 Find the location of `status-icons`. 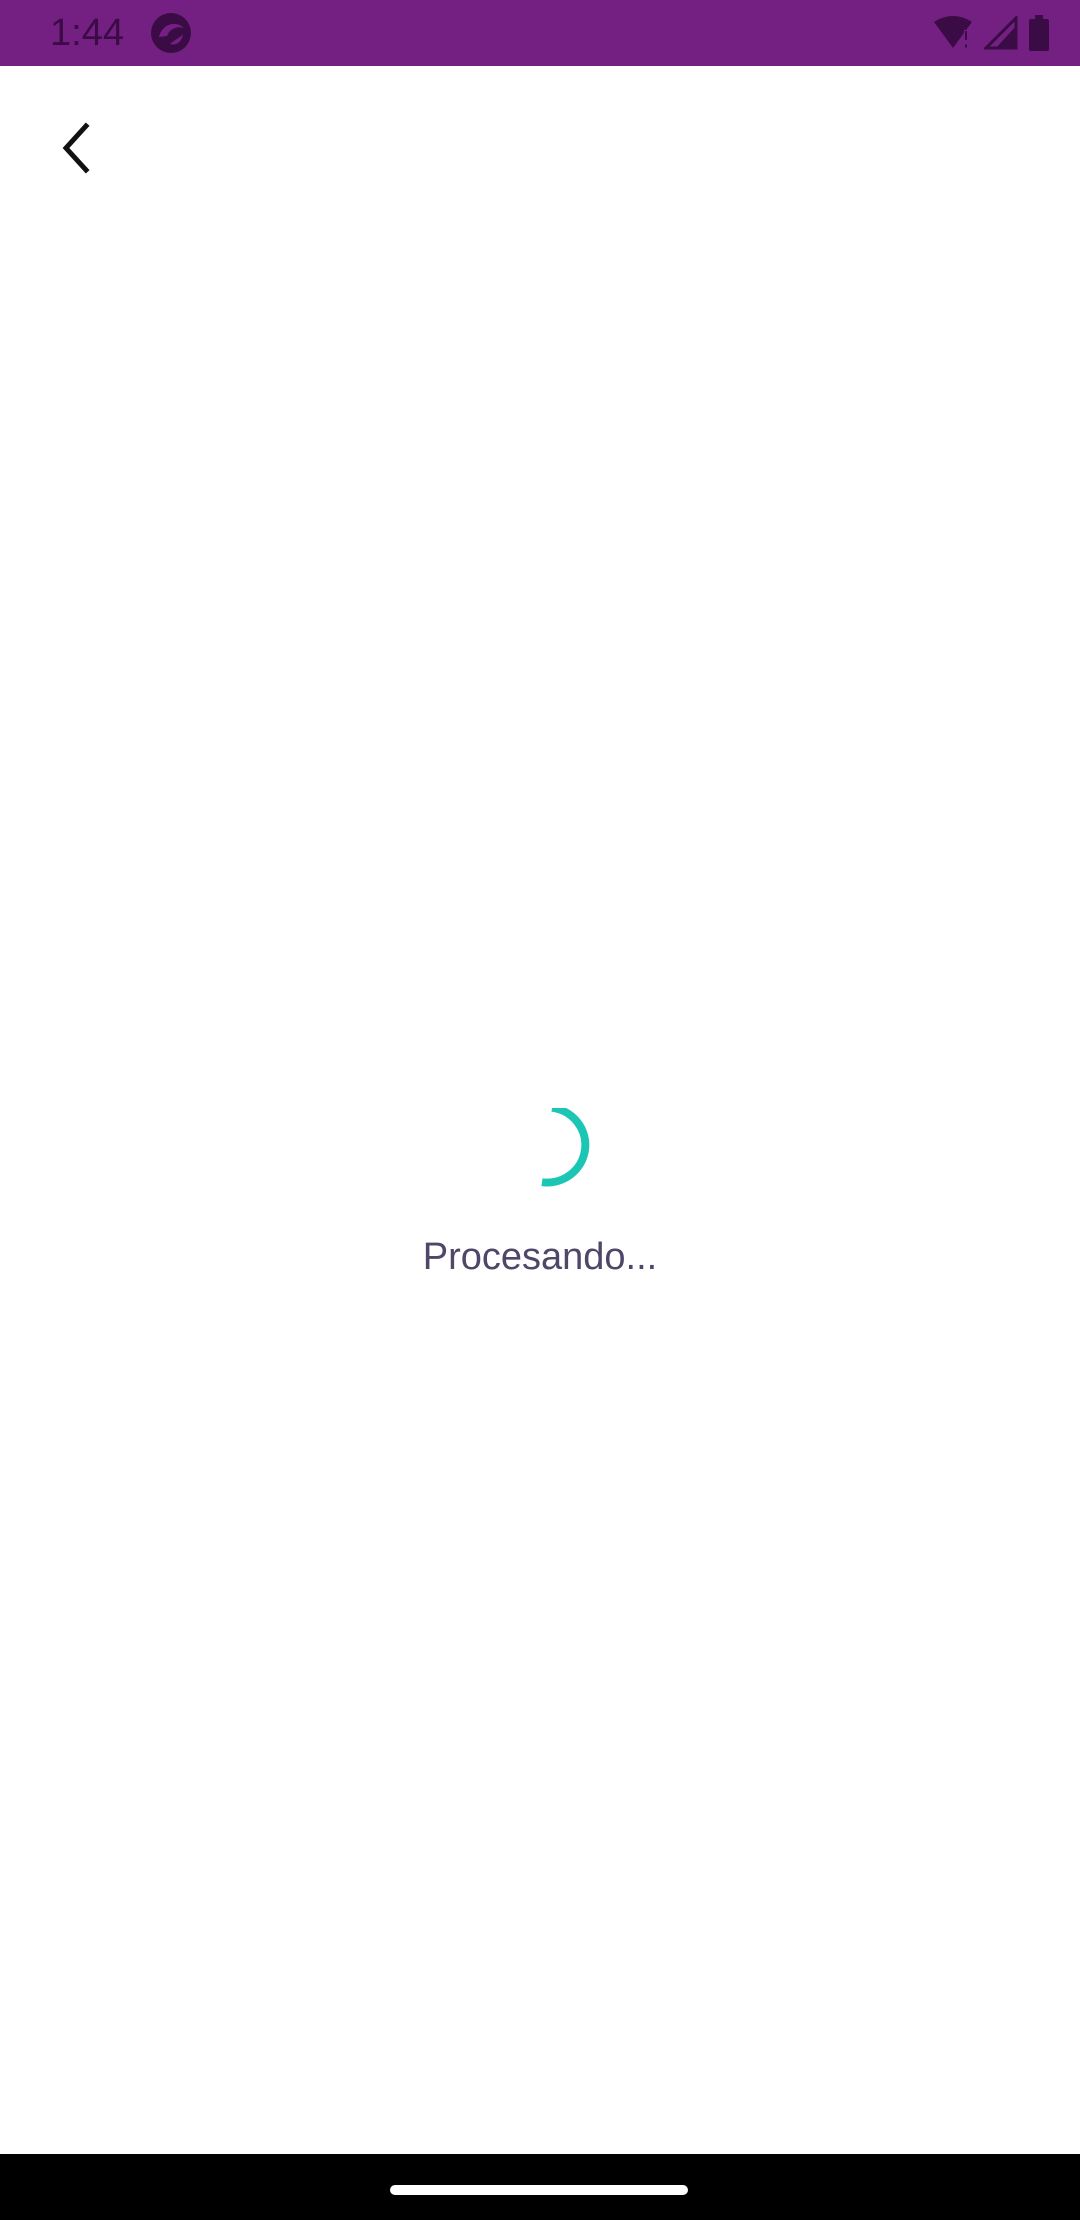

status-icons is located at coordinates (991, 33).